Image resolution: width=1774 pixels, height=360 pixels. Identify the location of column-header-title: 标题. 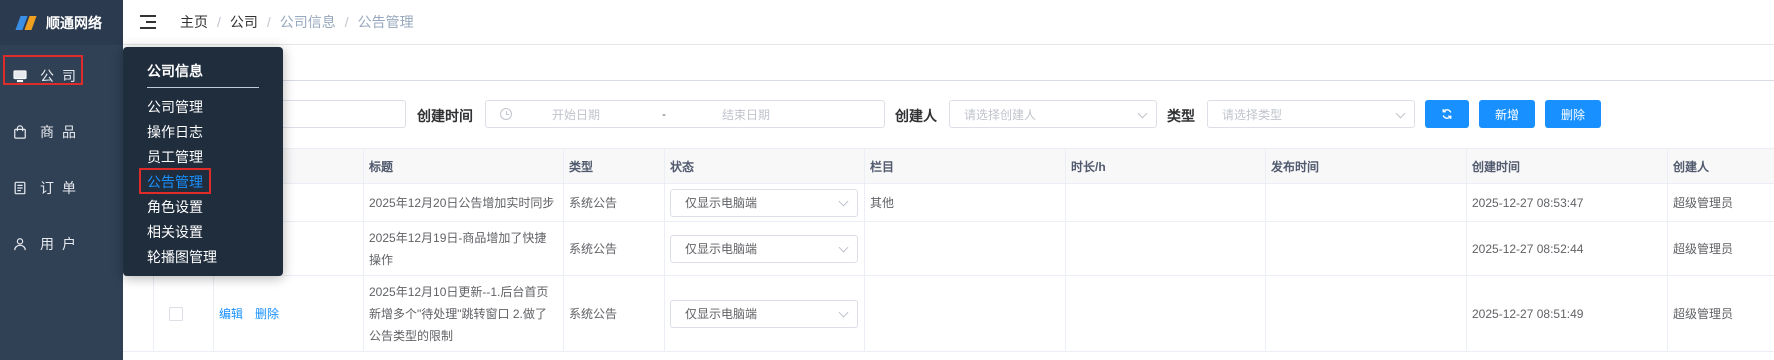
(463, 167).